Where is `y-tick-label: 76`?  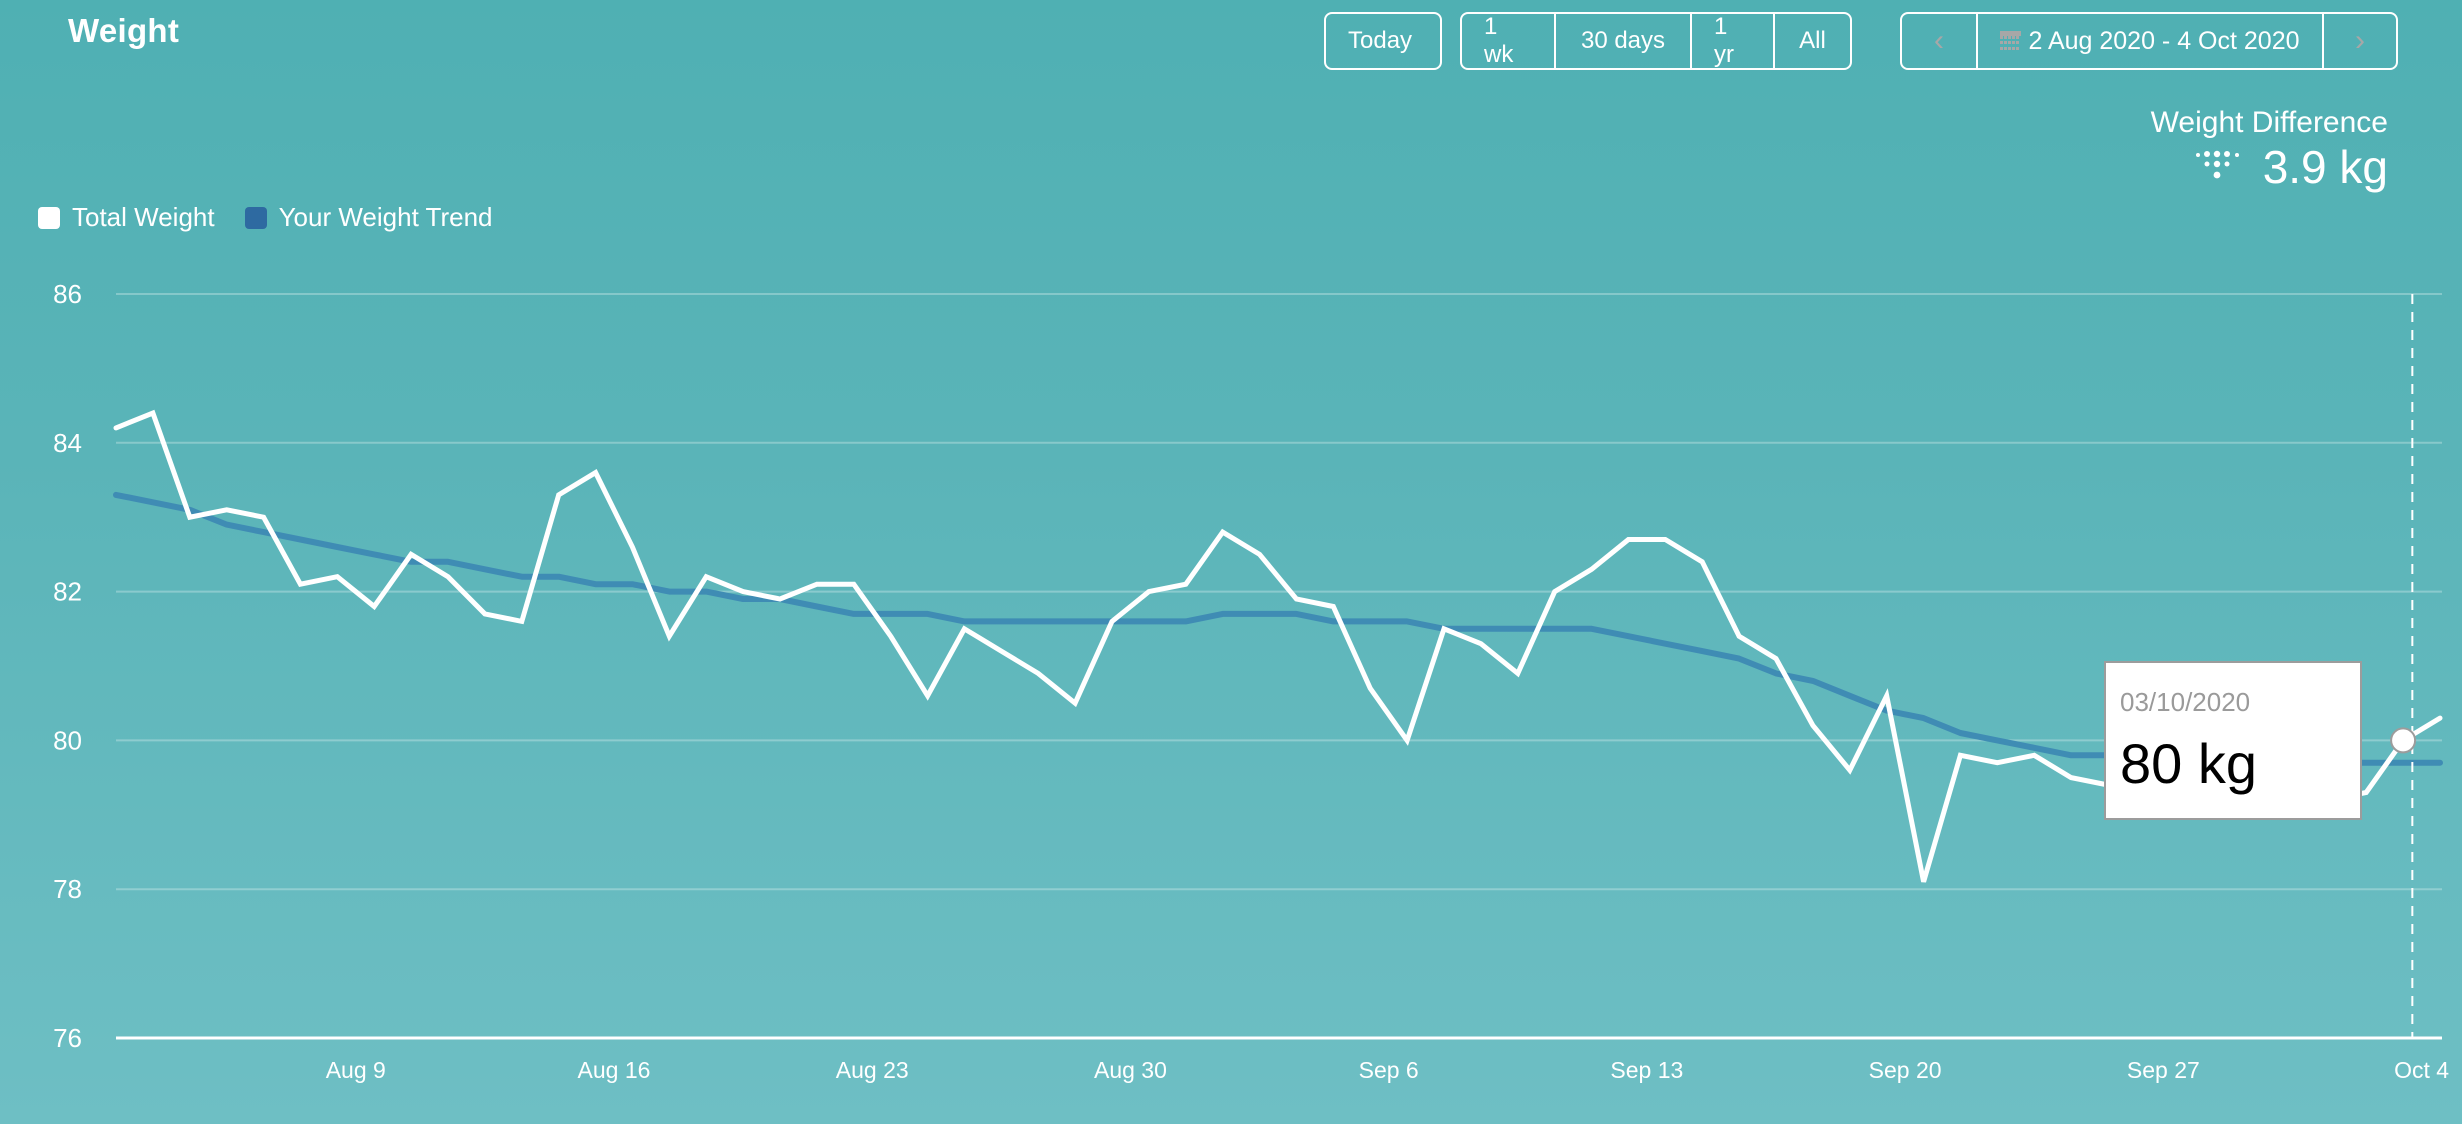 y-tick-label: 76 is located at coordinates (67, 1038).